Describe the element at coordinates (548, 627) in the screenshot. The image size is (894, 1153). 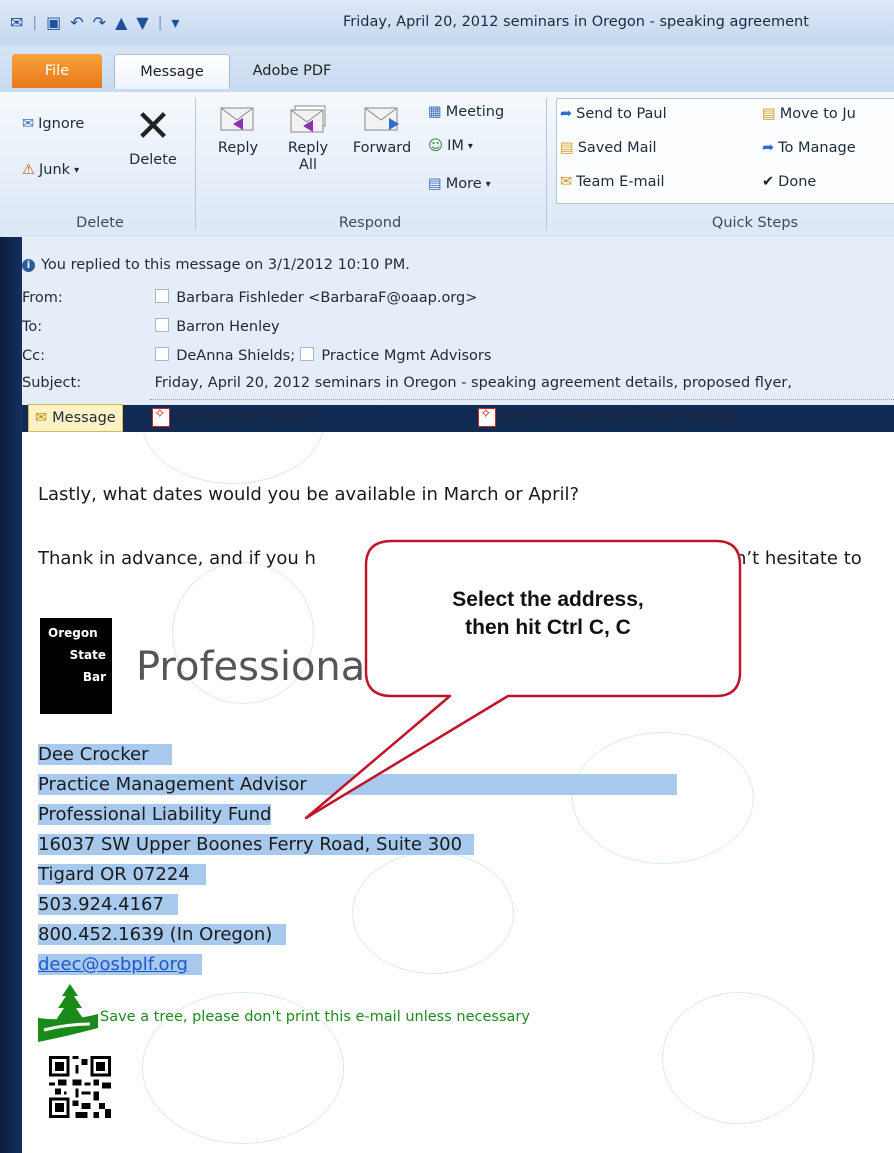
I see `callout-line-2: then hit Ctrl C, C` at that location.